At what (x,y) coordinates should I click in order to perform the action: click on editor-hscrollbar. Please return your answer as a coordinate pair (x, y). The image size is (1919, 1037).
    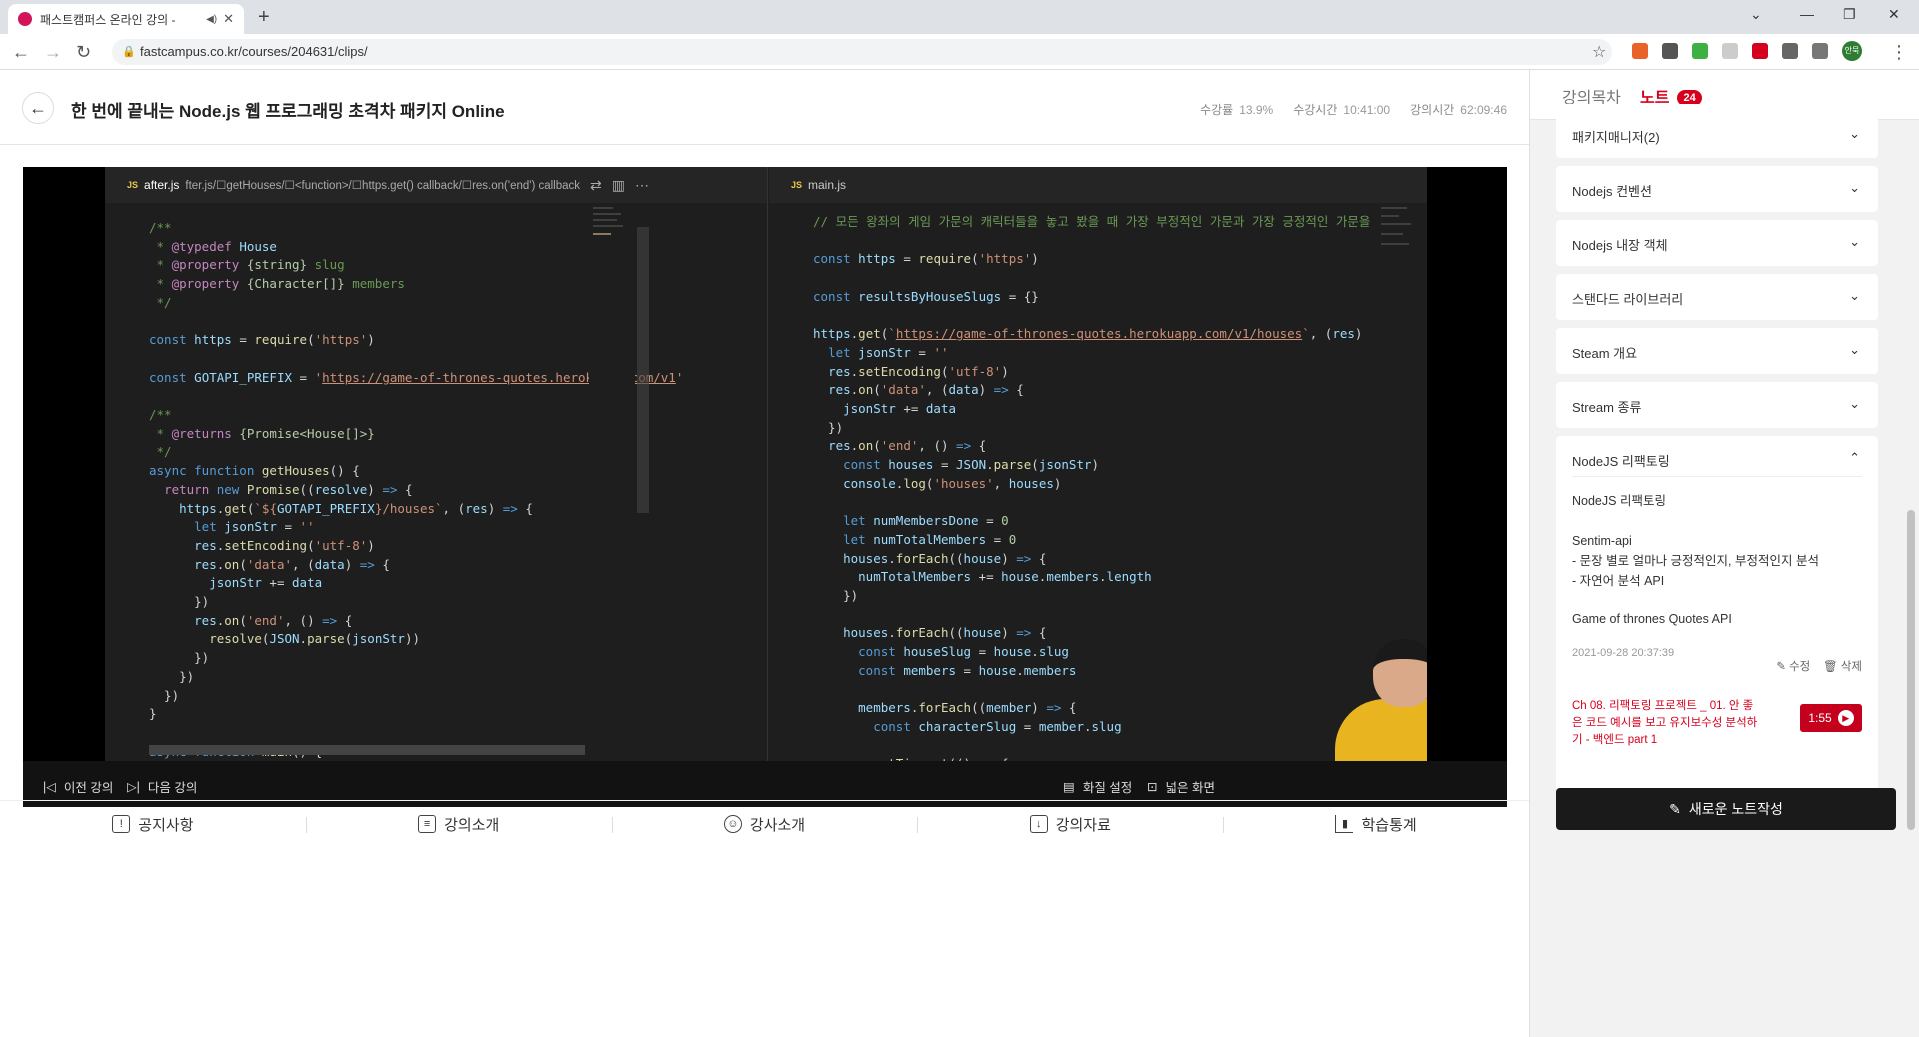
    Looking at the image, I should click on (367, 750).